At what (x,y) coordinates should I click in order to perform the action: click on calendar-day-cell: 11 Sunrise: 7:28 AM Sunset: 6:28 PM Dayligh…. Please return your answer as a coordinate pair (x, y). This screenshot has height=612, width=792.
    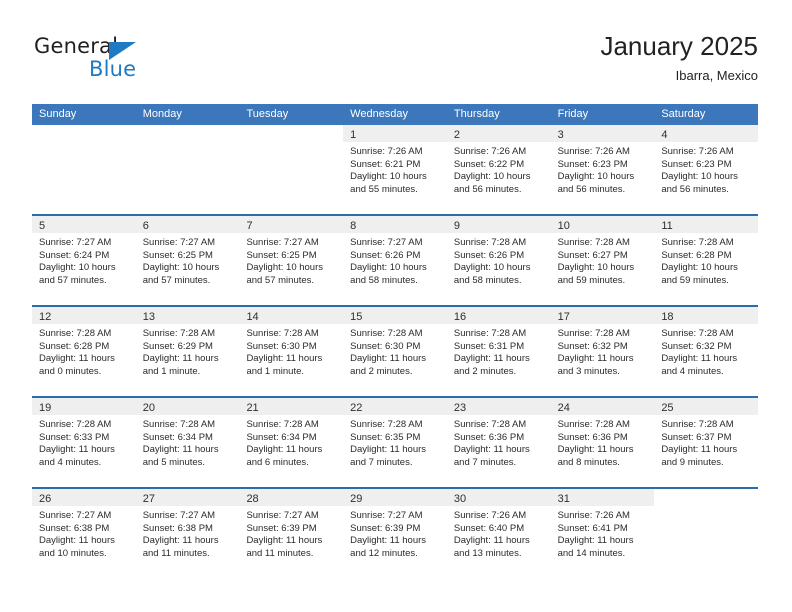
    Looking at the image, I should click on (706, 260).